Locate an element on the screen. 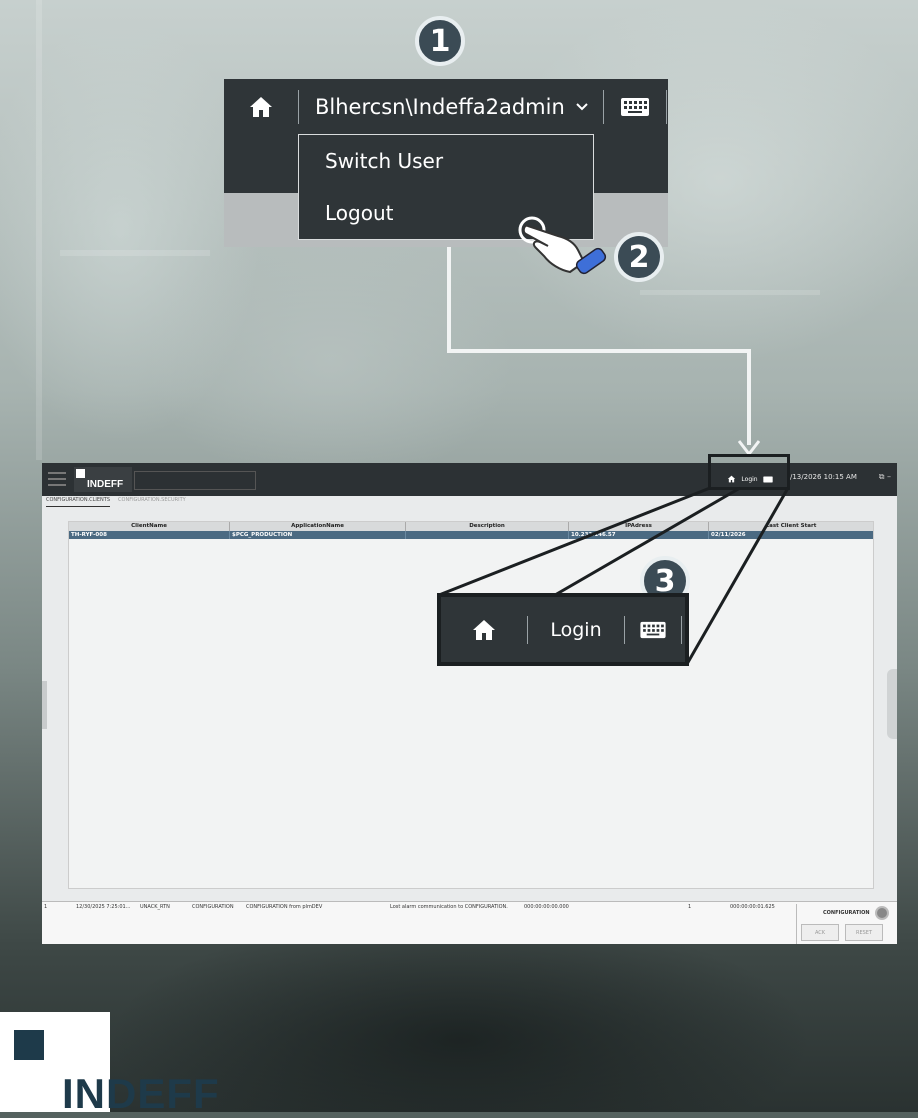 The image size is (918, 1118). zoom-connector-lines is located at coordinates (614, 575).